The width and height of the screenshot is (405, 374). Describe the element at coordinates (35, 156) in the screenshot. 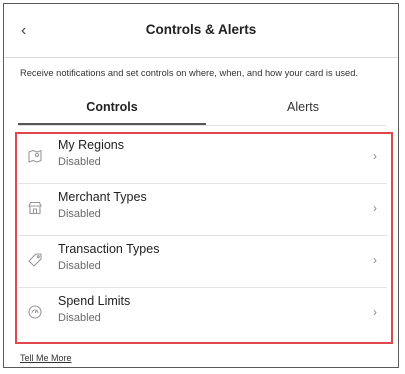

I see `map-pin-icon` at that location.